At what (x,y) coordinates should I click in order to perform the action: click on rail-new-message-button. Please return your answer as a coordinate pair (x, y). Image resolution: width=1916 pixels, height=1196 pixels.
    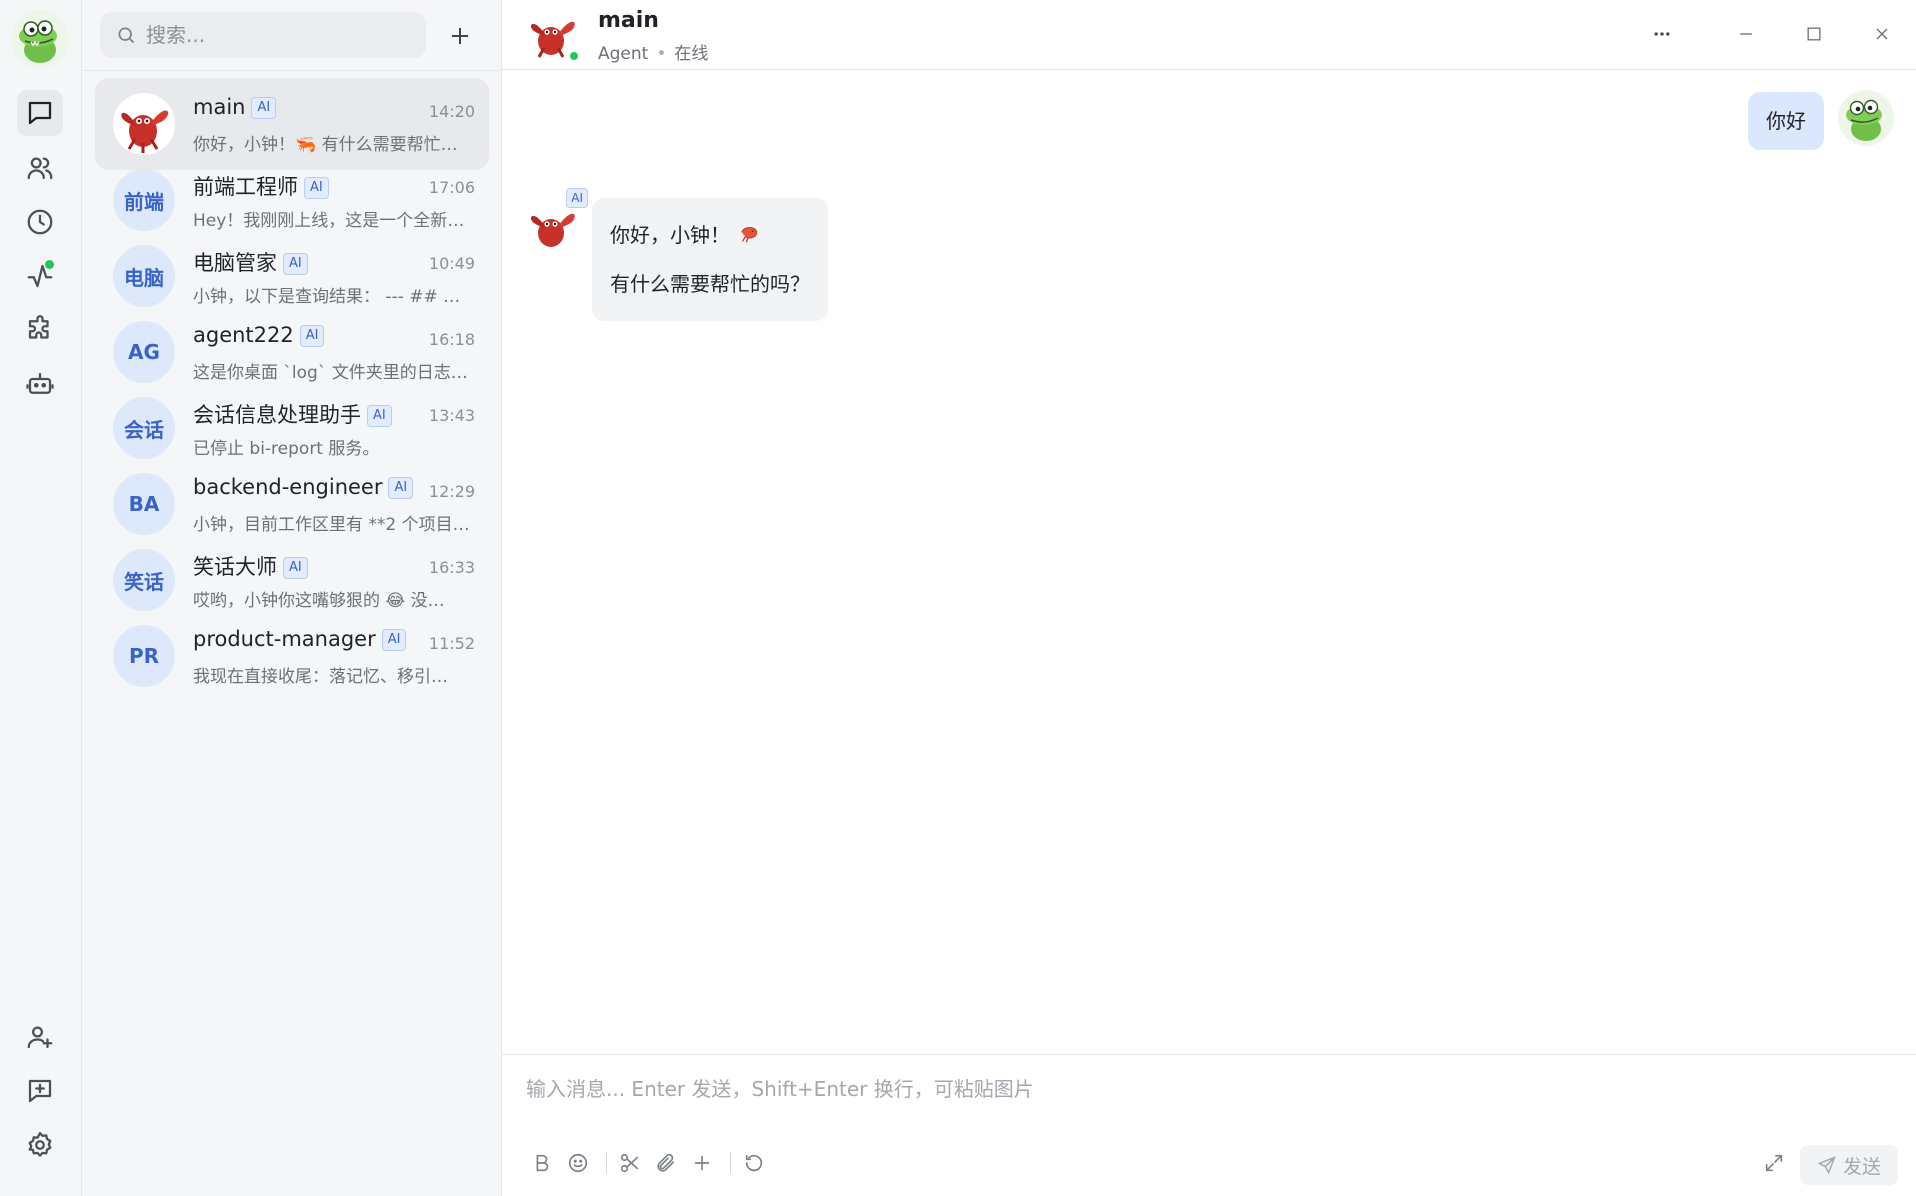
    Looking at the image, I should click on (40, 1091).